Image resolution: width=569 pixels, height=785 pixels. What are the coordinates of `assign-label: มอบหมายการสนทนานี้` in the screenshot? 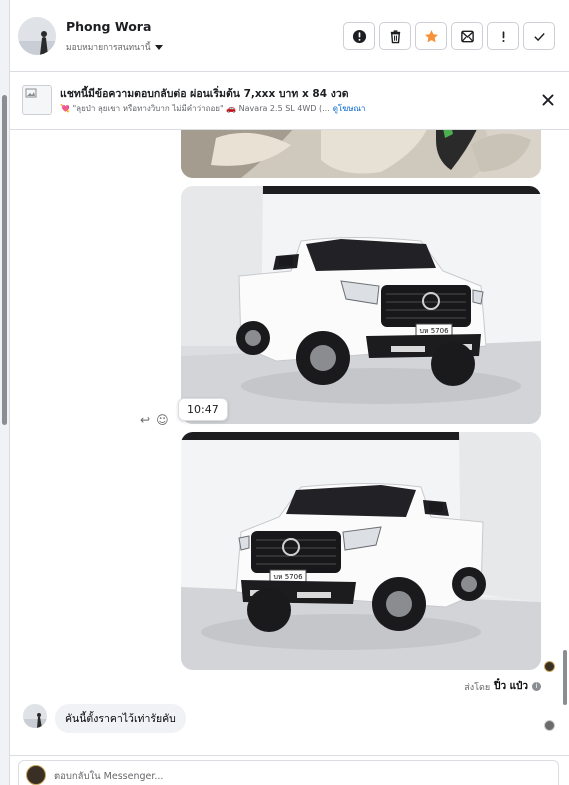 It's located at (108, 48).